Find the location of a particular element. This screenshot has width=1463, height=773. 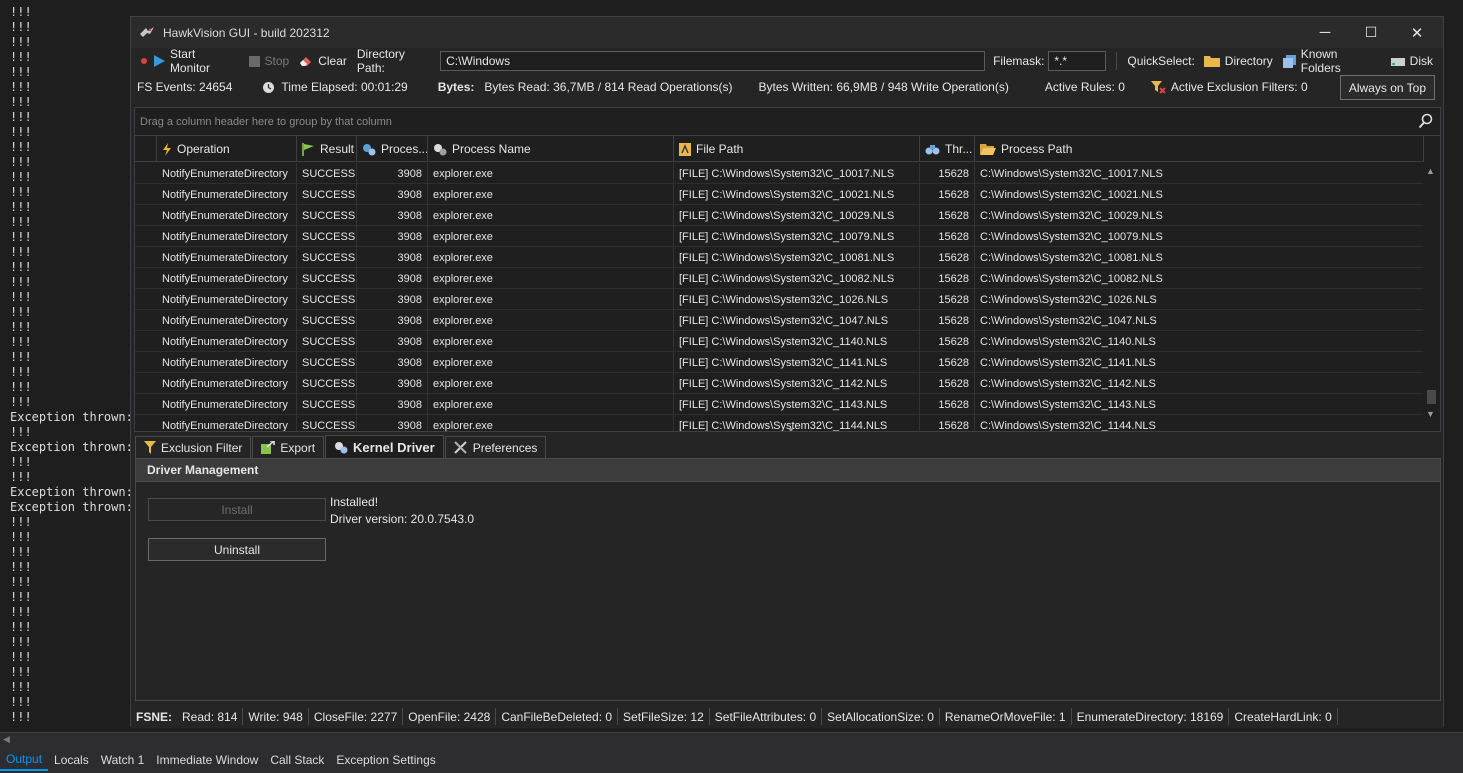

cell-file-path: [FILE] C:\Windows\System32\C_1144.NLS is located at coordinates (797, 423).